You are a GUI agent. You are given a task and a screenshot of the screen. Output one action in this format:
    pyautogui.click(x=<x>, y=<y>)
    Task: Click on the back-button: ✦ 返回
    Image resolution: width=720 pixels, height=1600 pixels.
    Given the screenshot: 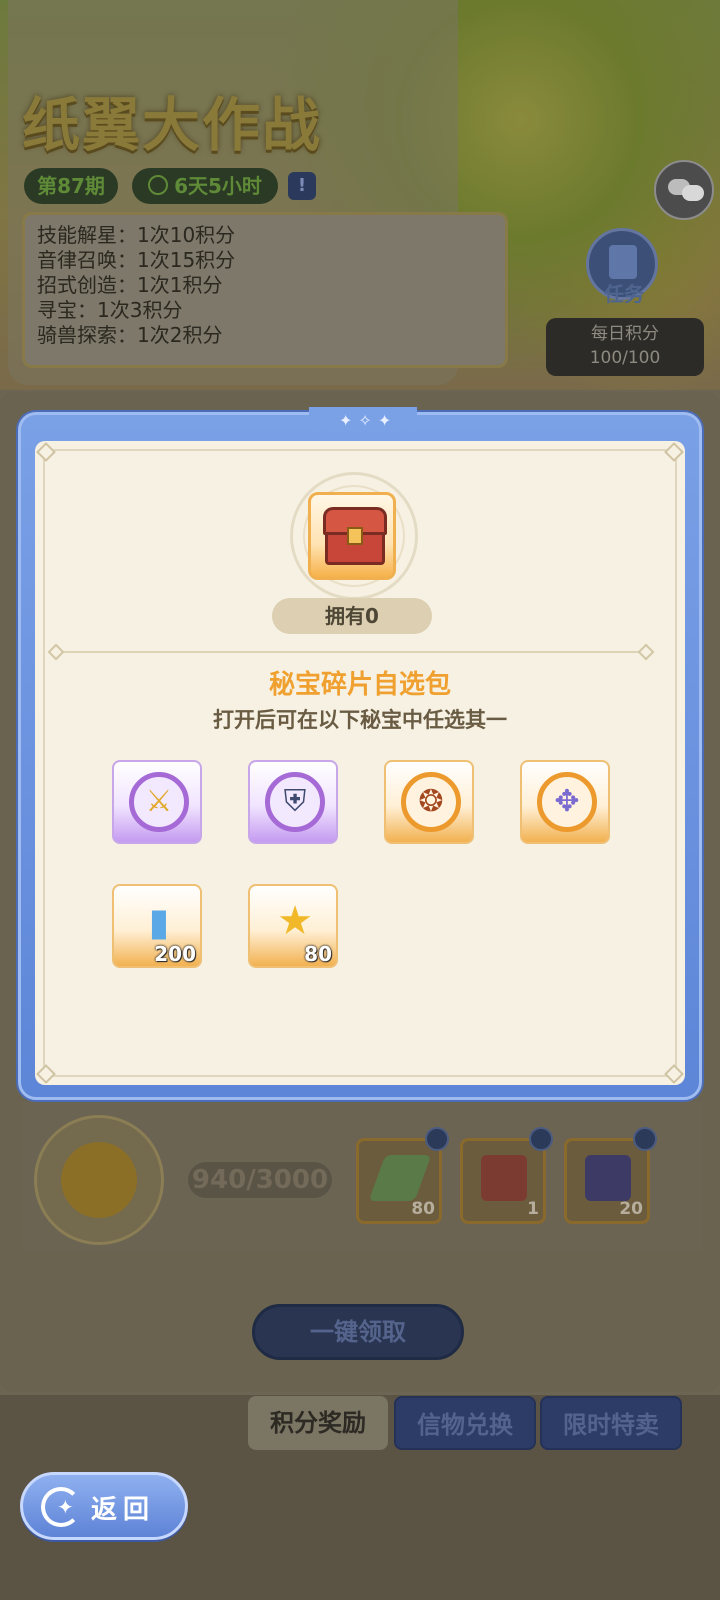 What is the action you would take?
    pyautogui.click(x=104, y=1506)
    